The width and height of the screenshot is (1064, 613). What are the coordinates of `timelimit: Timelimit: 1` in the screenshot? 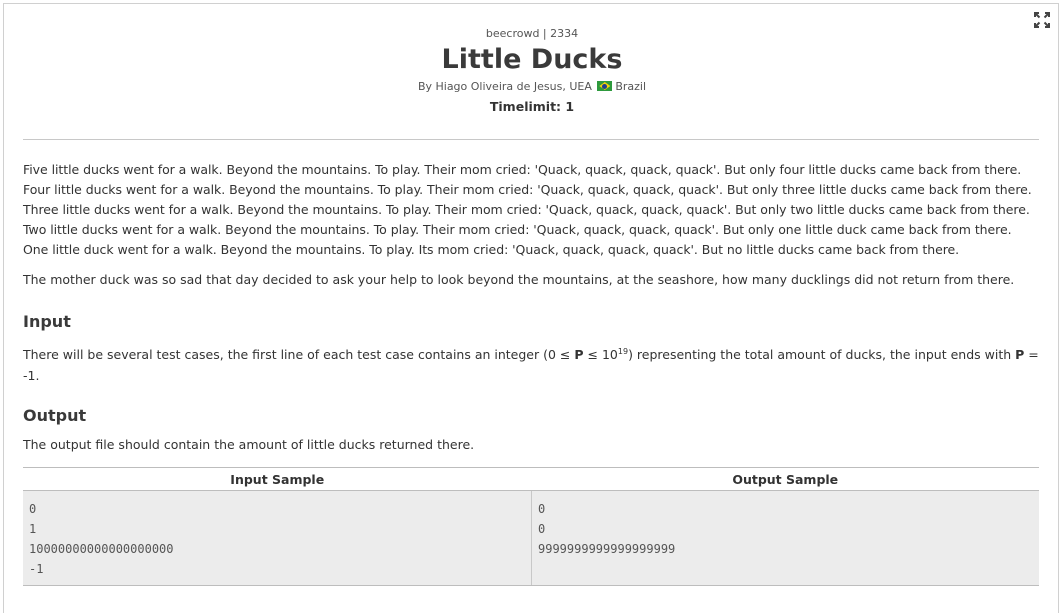 It's located at (532, 107).